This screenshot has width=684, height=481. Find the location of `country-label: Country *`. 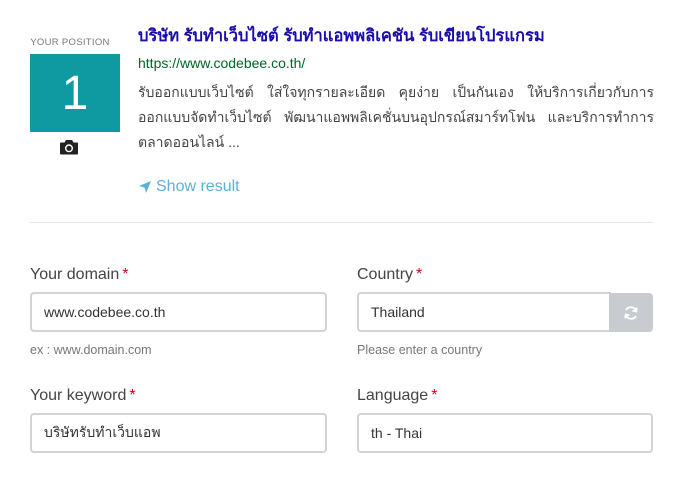

country-label: Country * is located at coordinates (390, 274).